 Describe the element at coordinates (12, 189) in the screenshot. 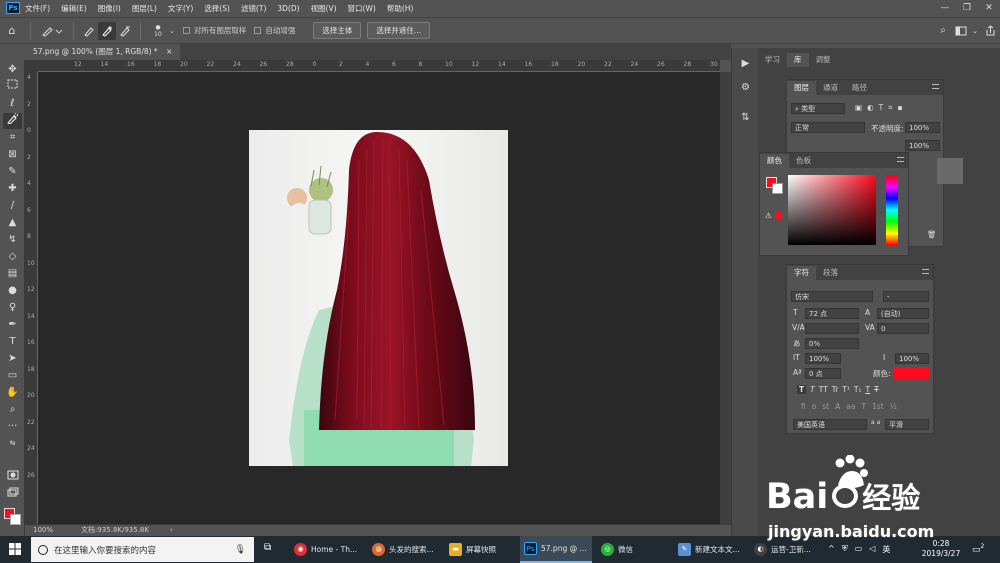

I see `healing-brush-tool-icon: ✚` at that location.